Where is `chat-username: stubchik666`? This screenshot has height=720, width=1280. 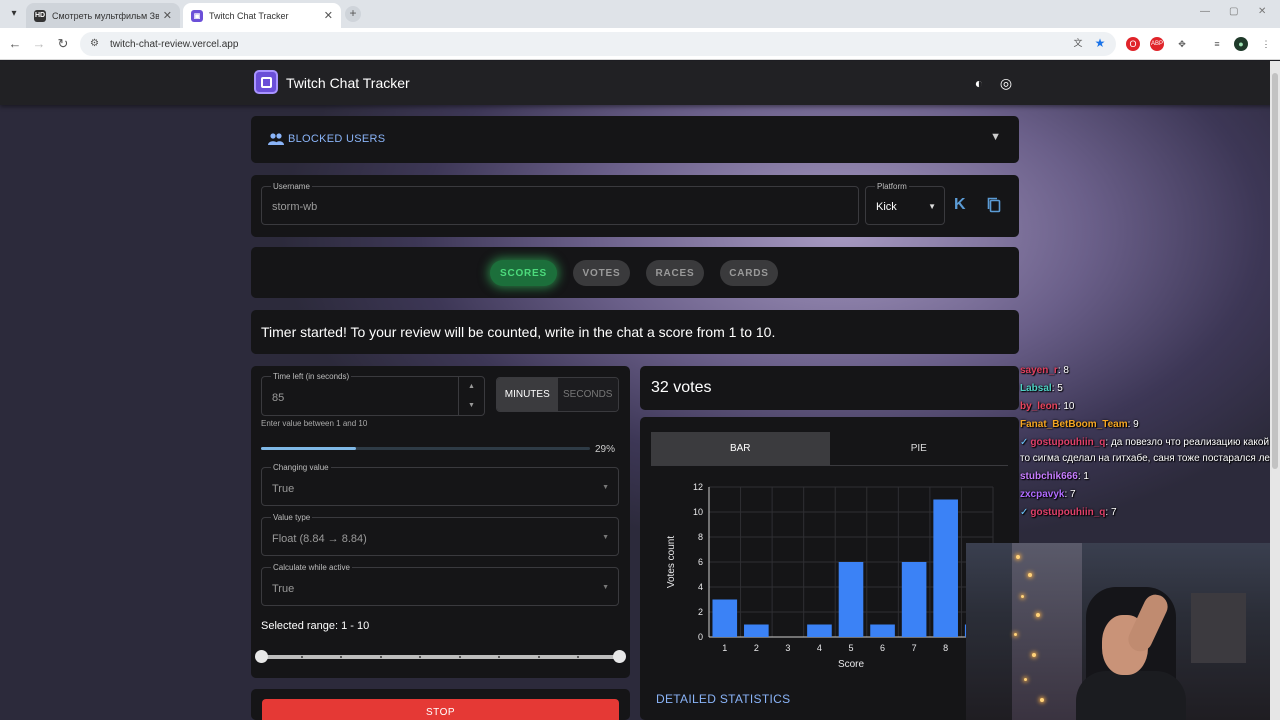
chat-username: stubchik666 is located at coordinates (1049, 476).